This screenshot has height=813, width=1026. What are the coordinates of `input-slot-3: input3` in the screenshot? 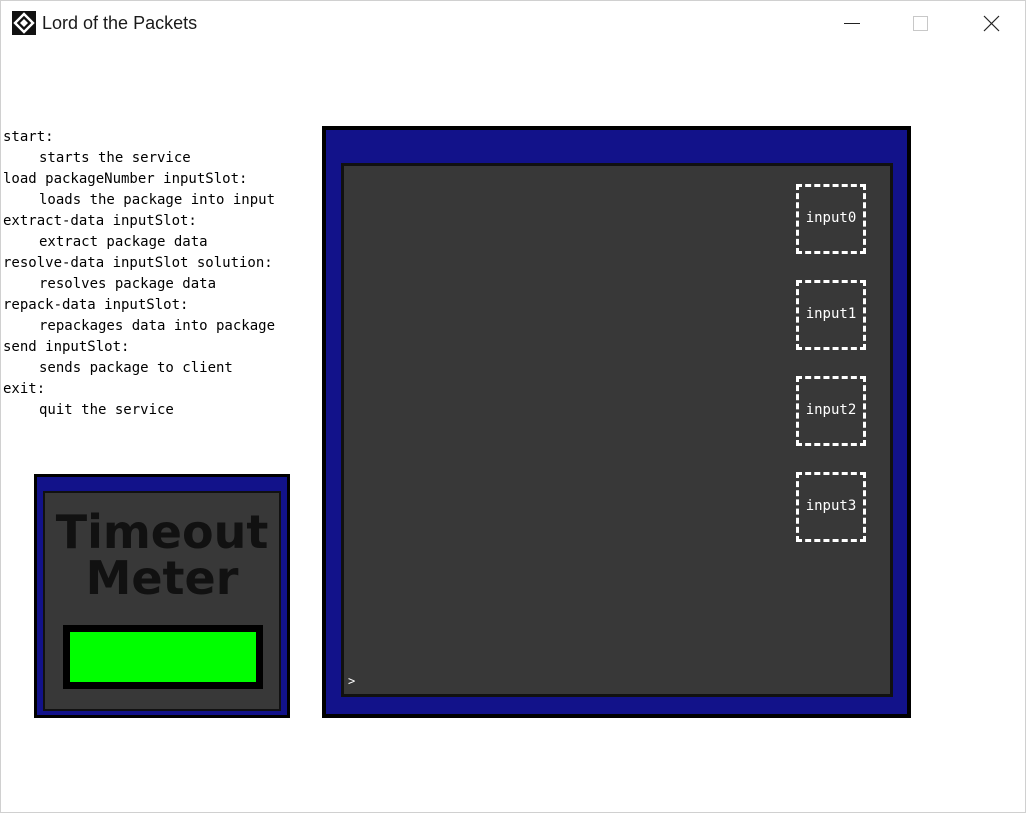 It's located at (831, 507).